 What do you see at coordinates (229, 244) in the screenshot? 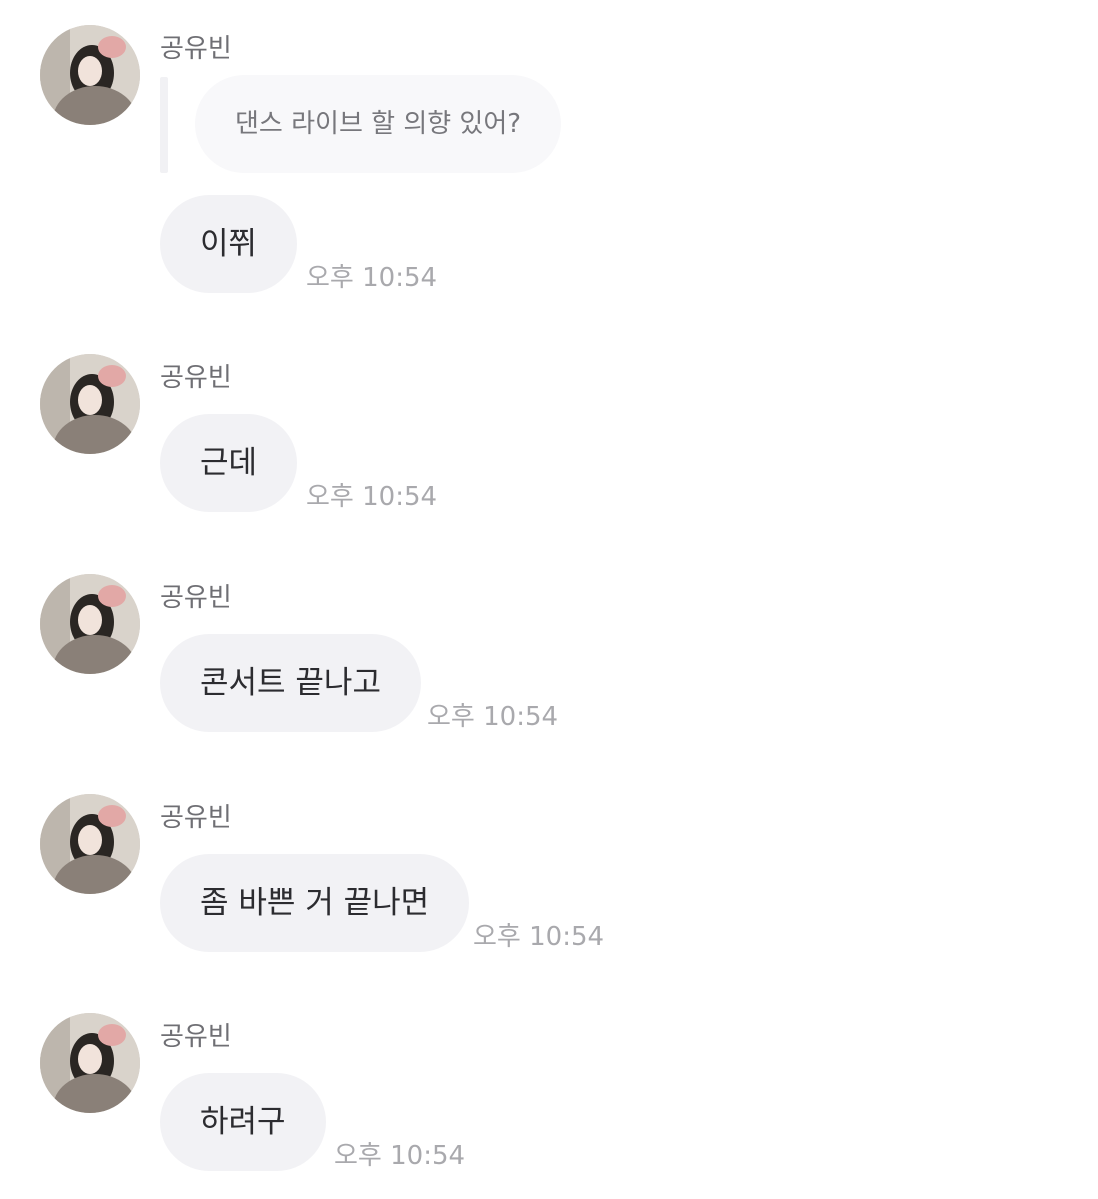
I see `message-bubble: 이쮜` at bounding box center [229, 244].